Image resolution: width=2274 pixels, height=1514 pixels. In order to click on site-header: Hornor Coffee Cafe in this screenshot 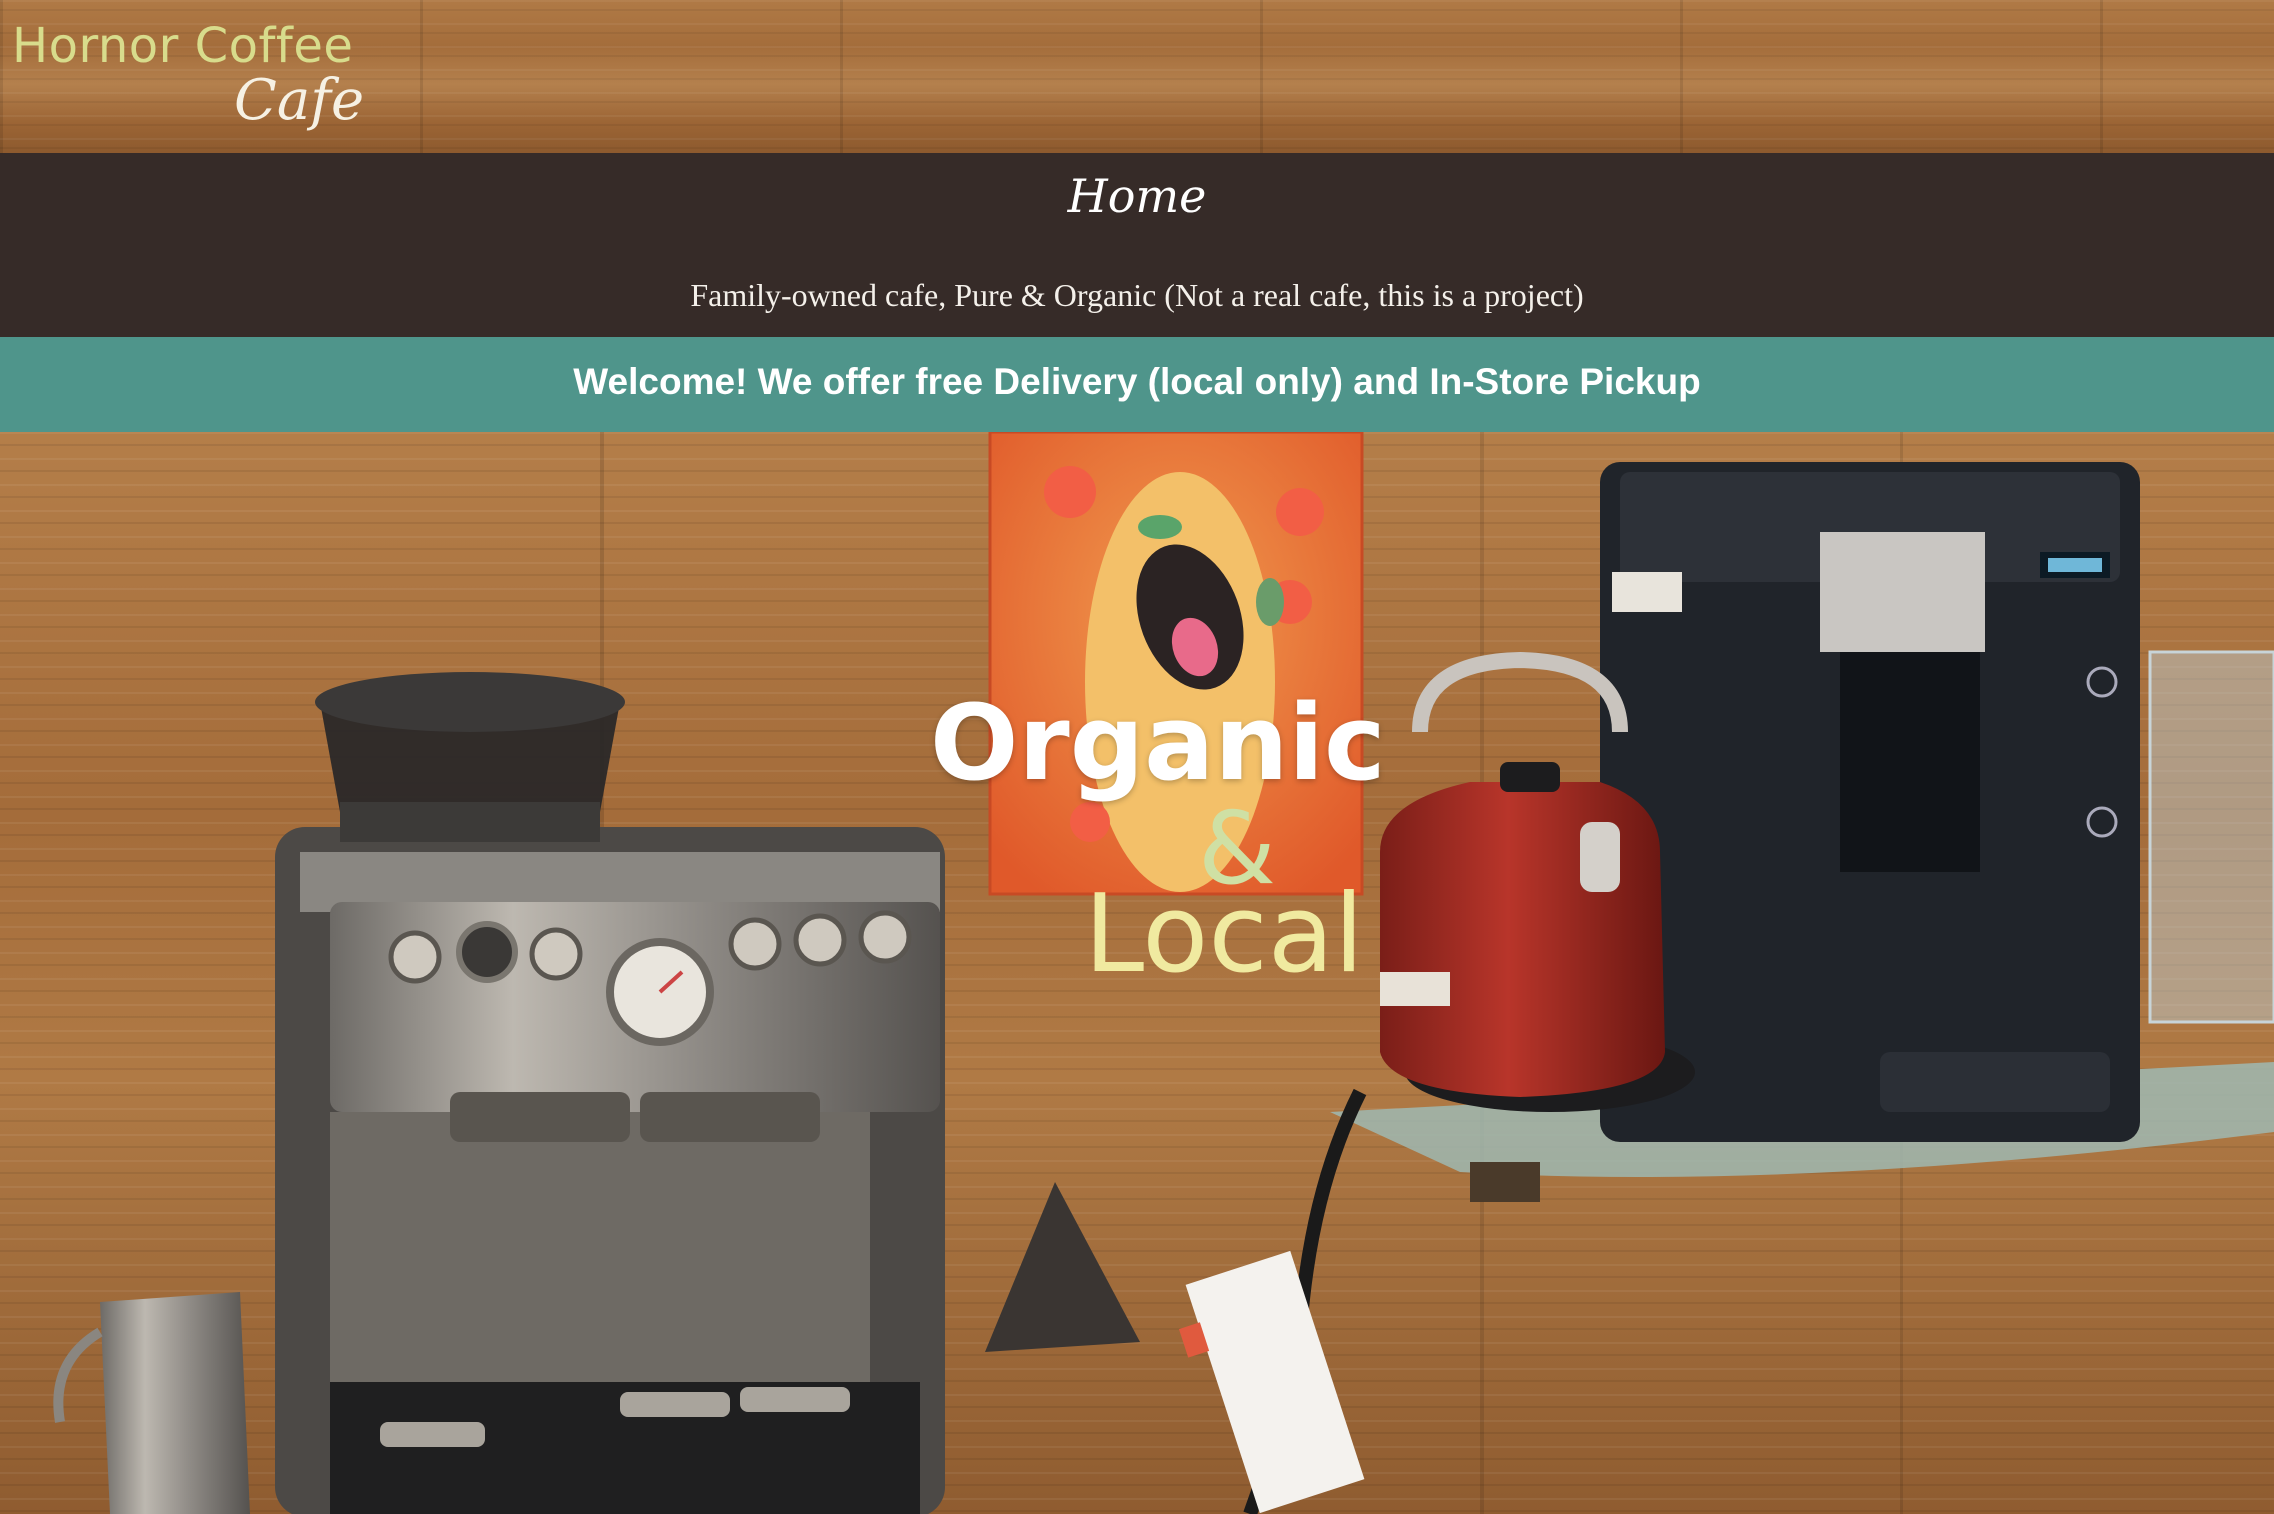, I will do `click(1137, 76)`.